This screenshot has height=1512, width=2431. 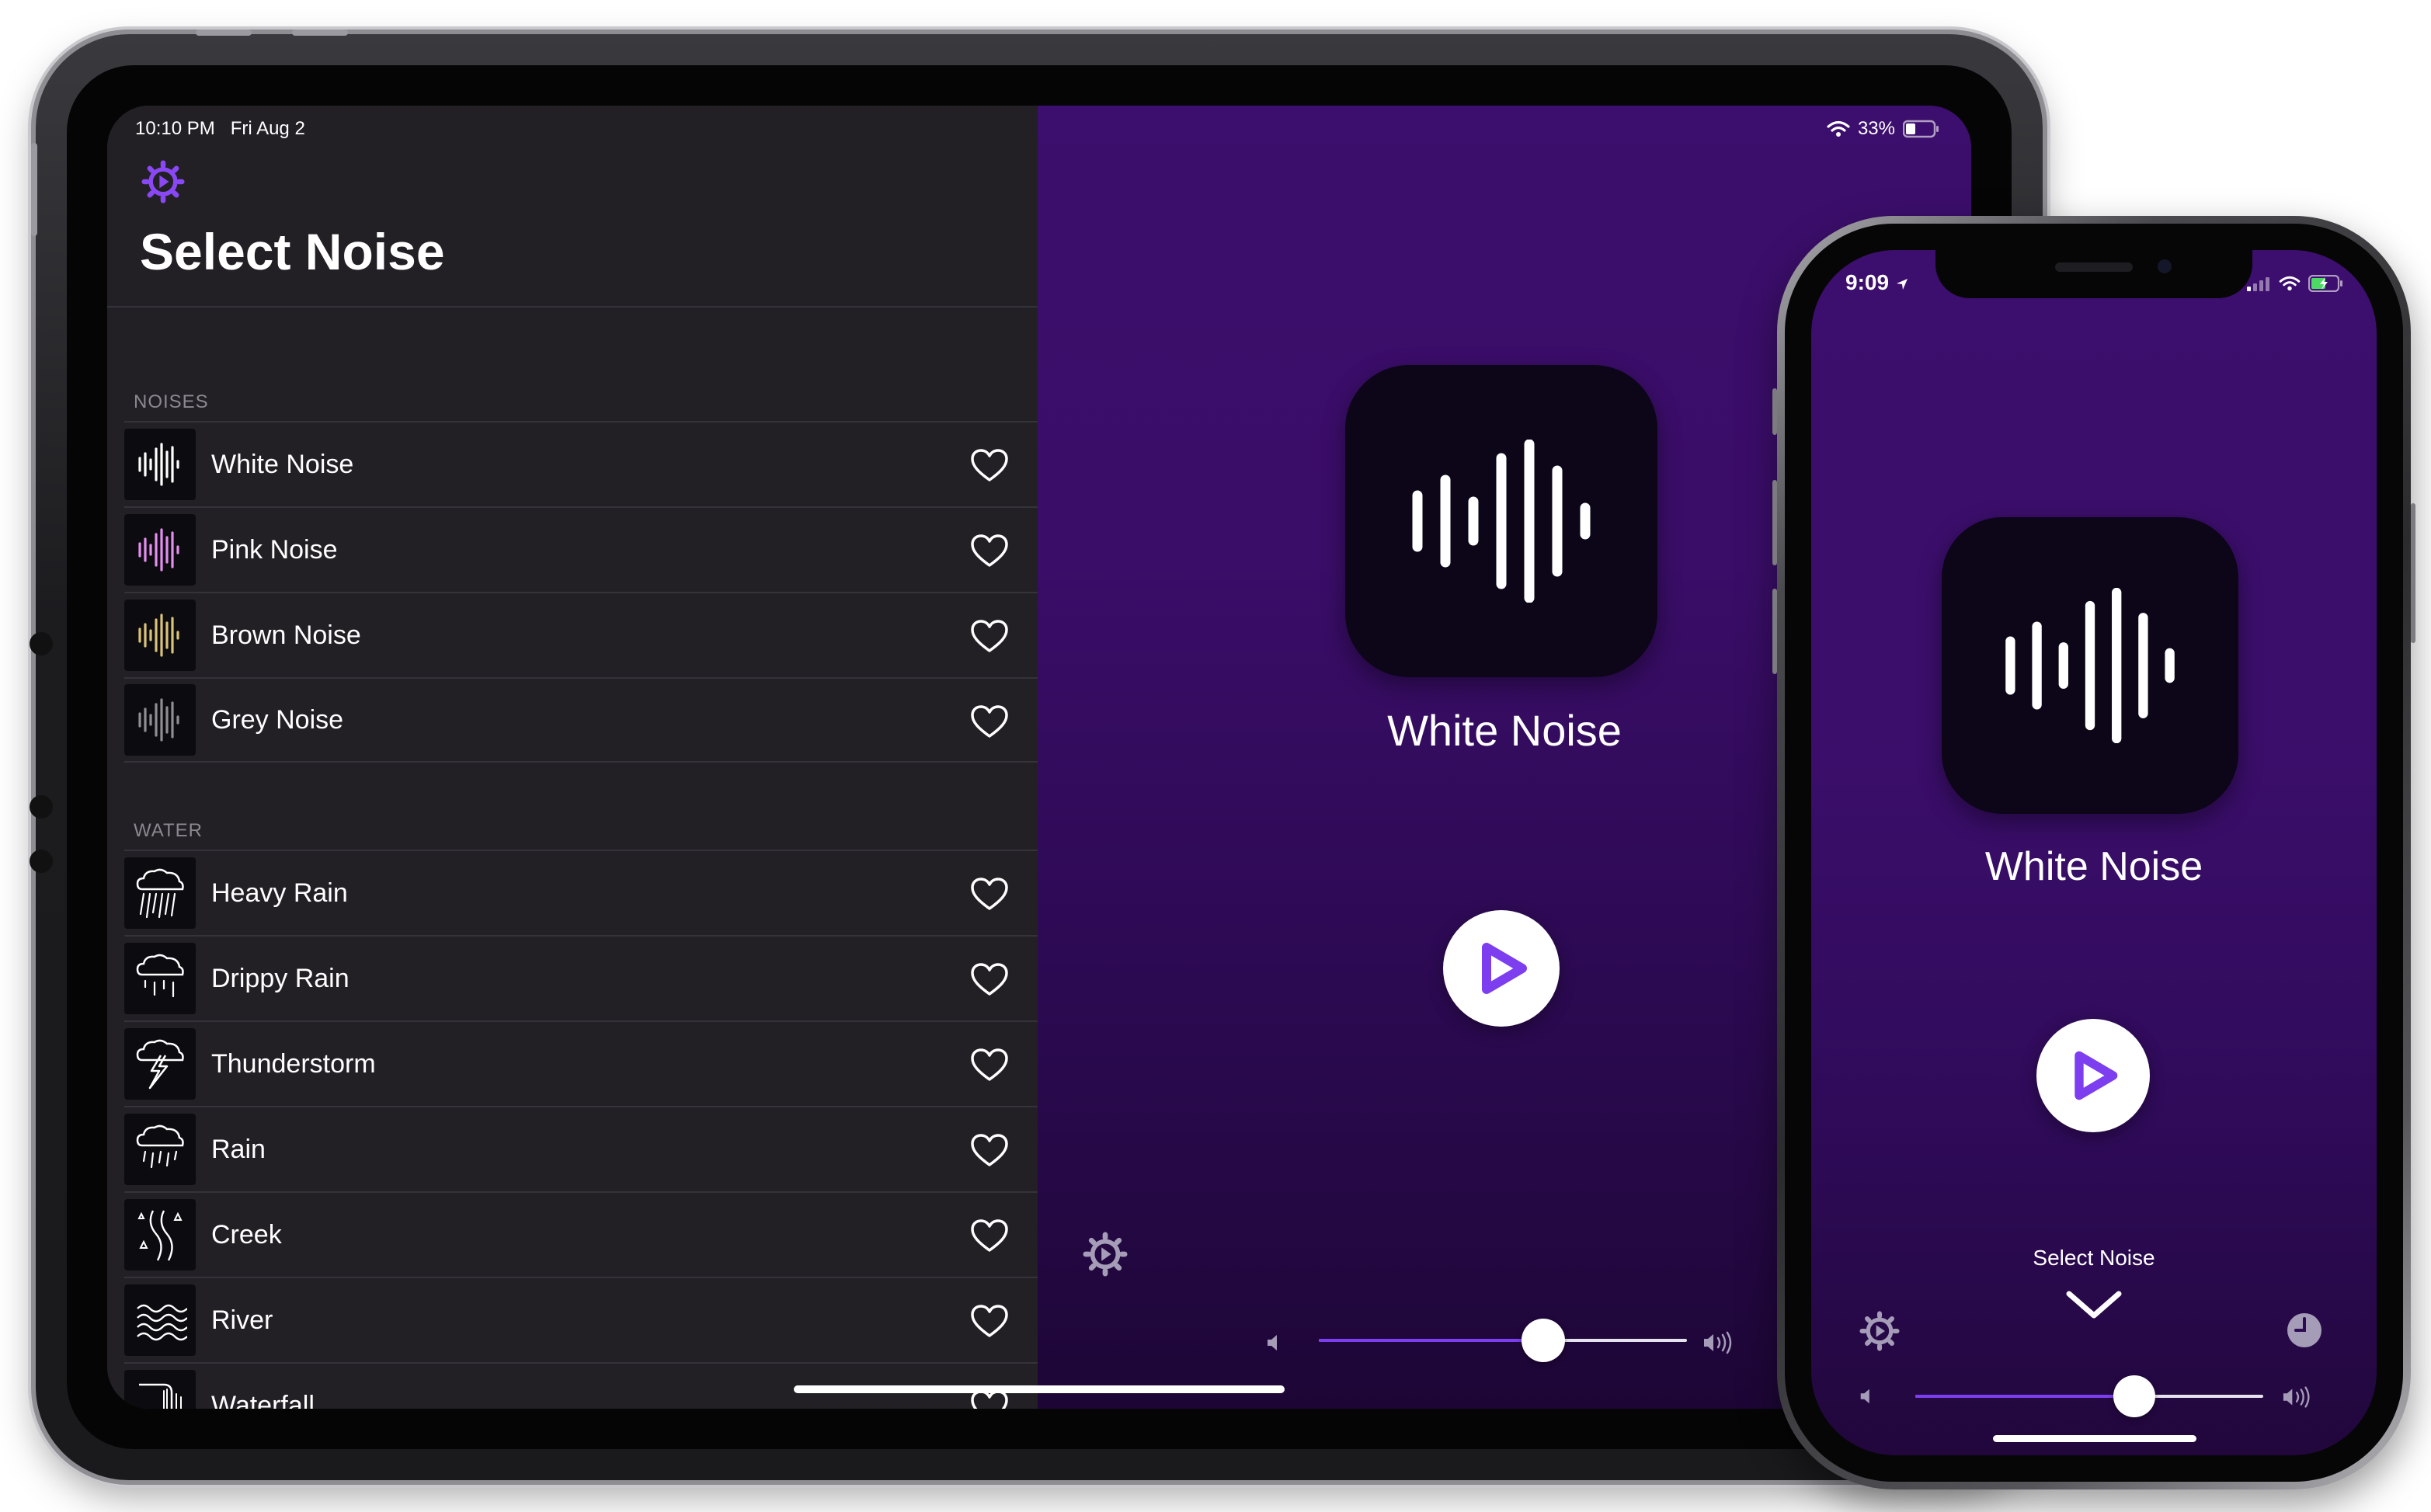 What do you see at coordinates (1039, 127) in the screenshot?
I see `ipad-status-bar: 10:10 PM Fri Aug 2 33%` at bounding box center [1039, 127].